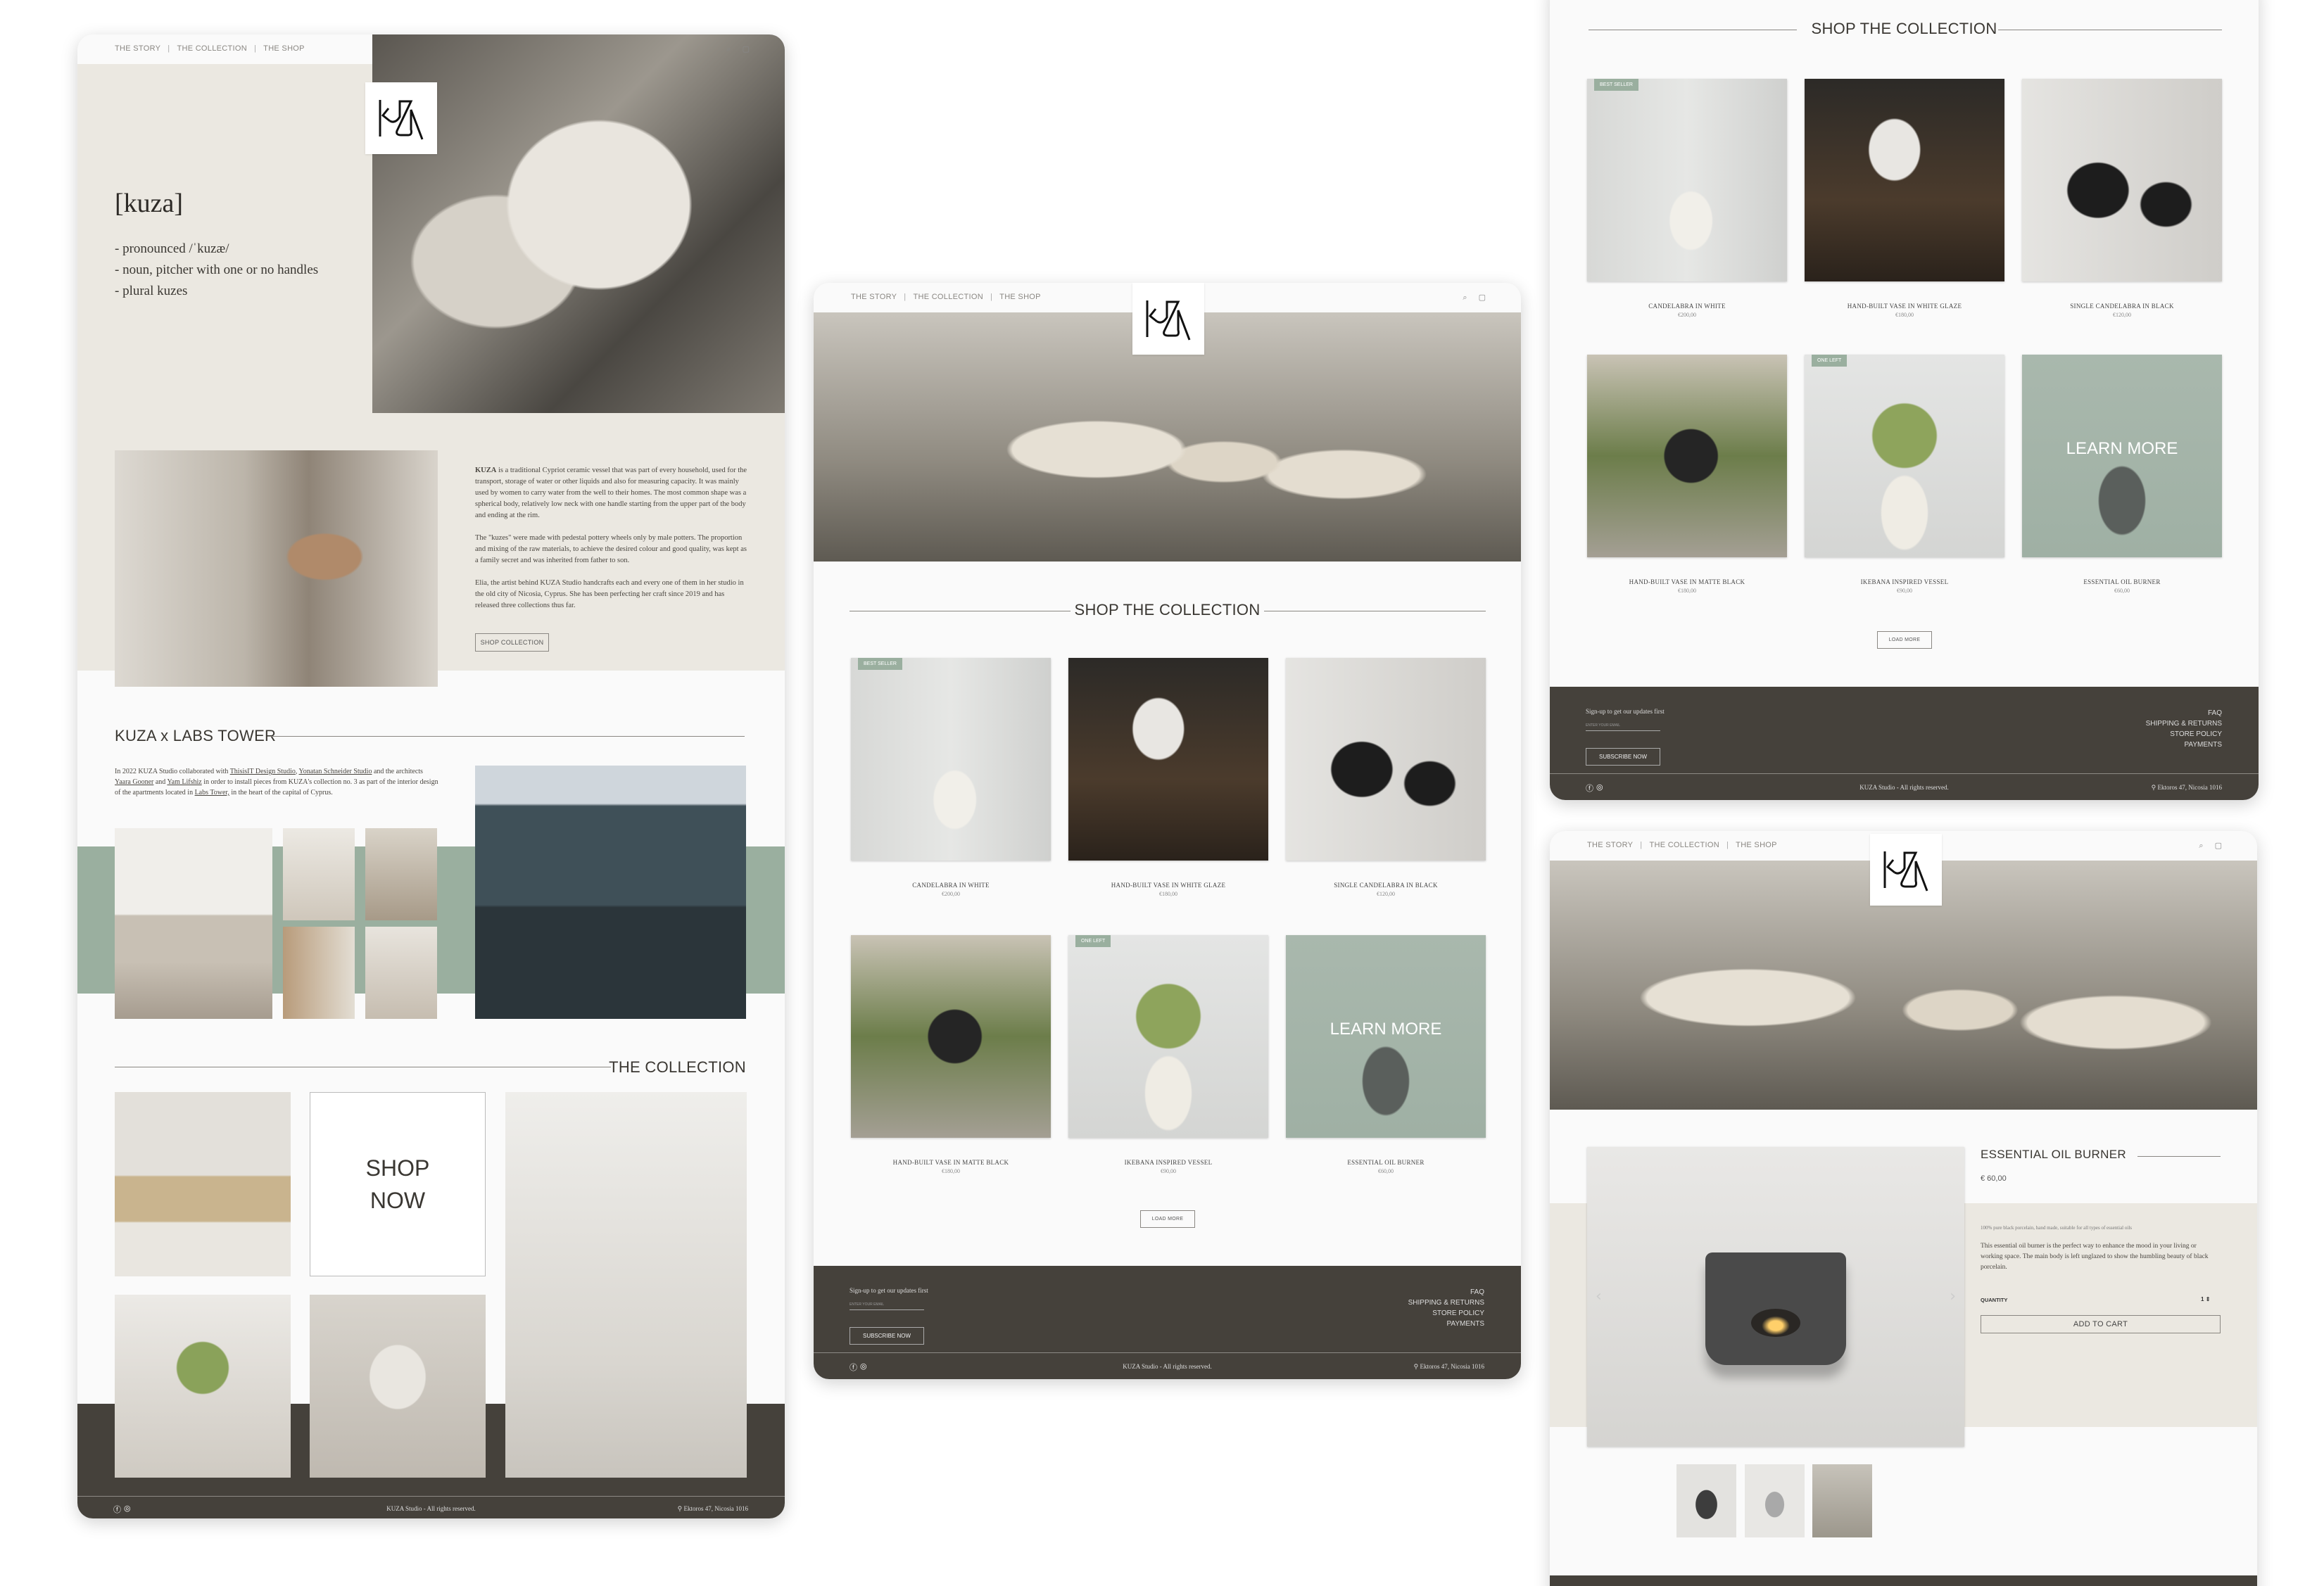 This screenshot has height=1586, width=2324. I want to click on carousel-next-icon: ›, so click(1953, 1296).